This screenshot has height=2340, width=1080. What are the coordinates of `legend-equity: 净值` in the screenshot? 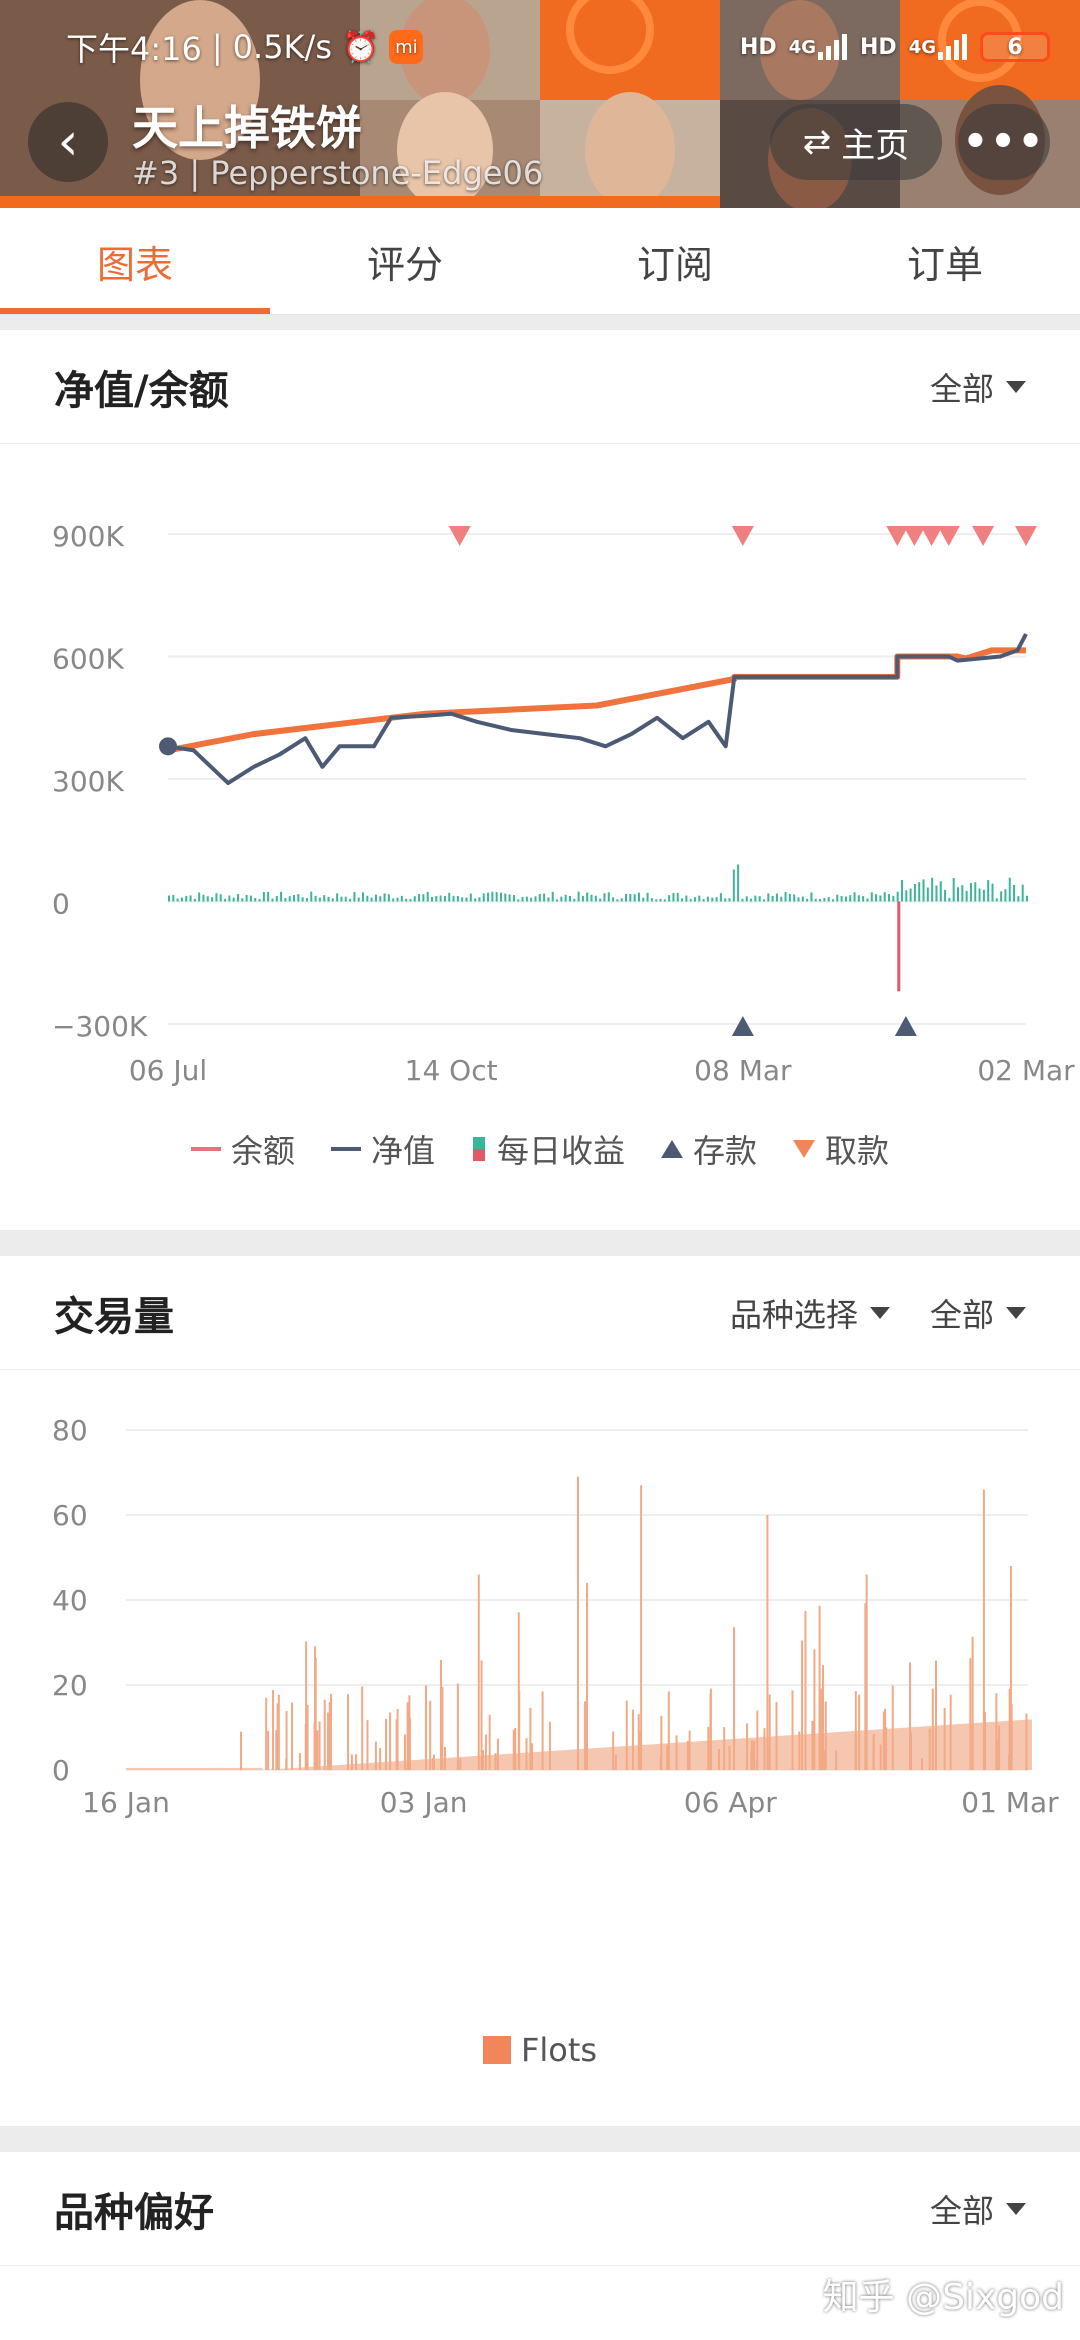 It's located at (382, 1149).